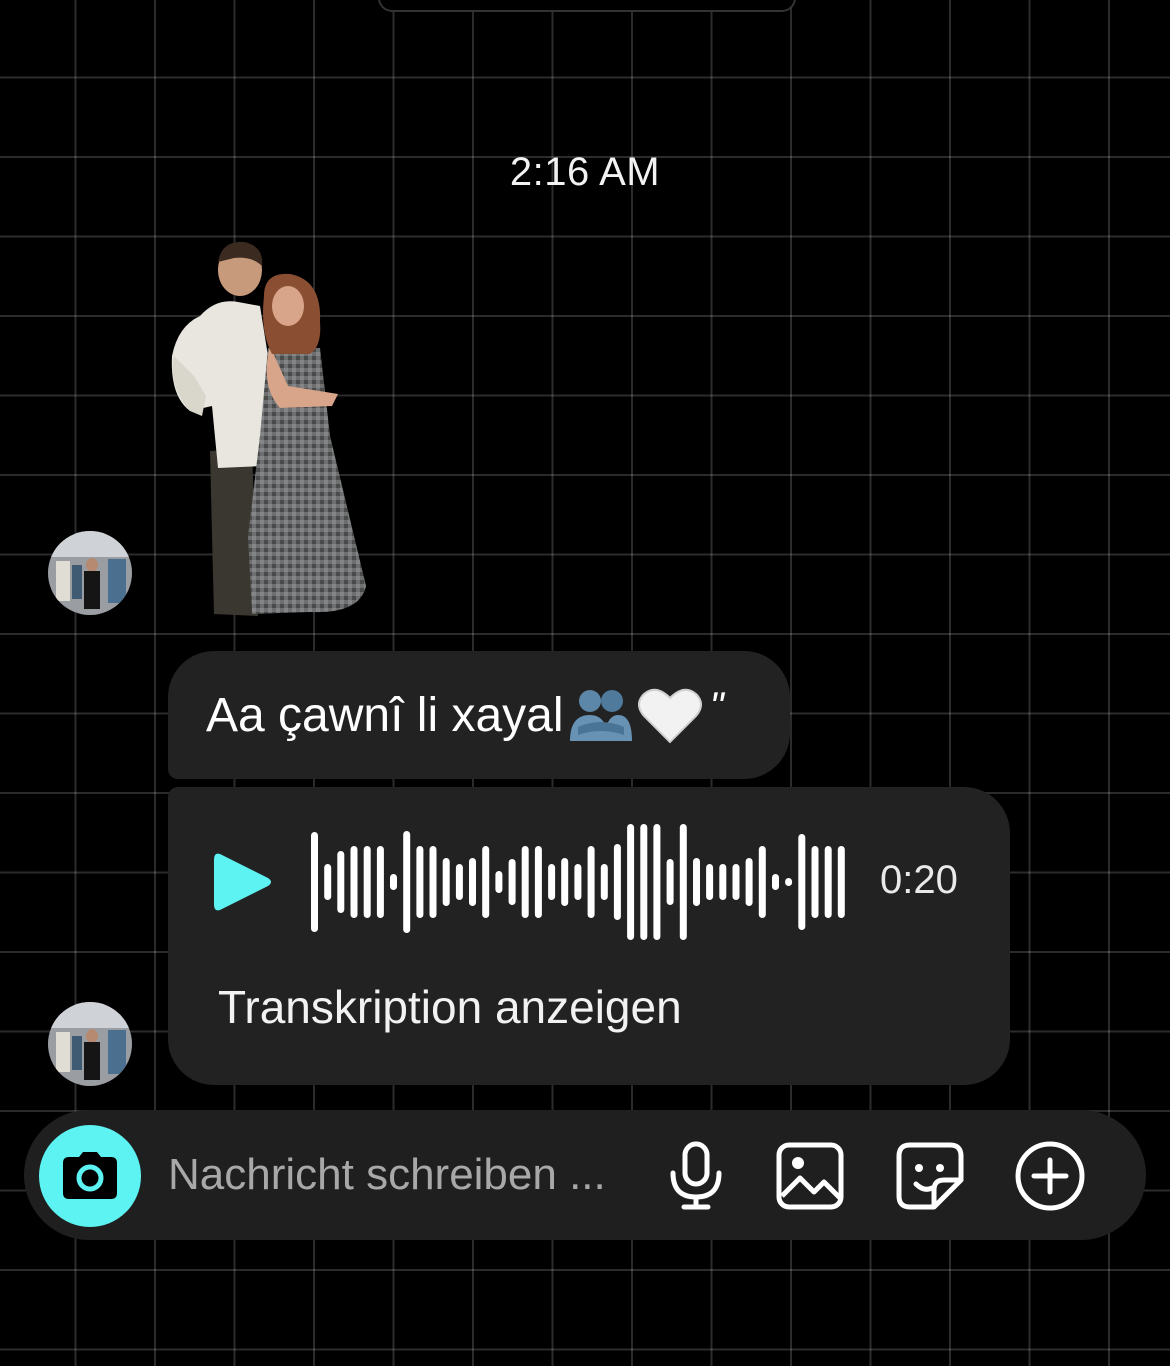  I want to click on sticker-icon, so click(930, 1176).